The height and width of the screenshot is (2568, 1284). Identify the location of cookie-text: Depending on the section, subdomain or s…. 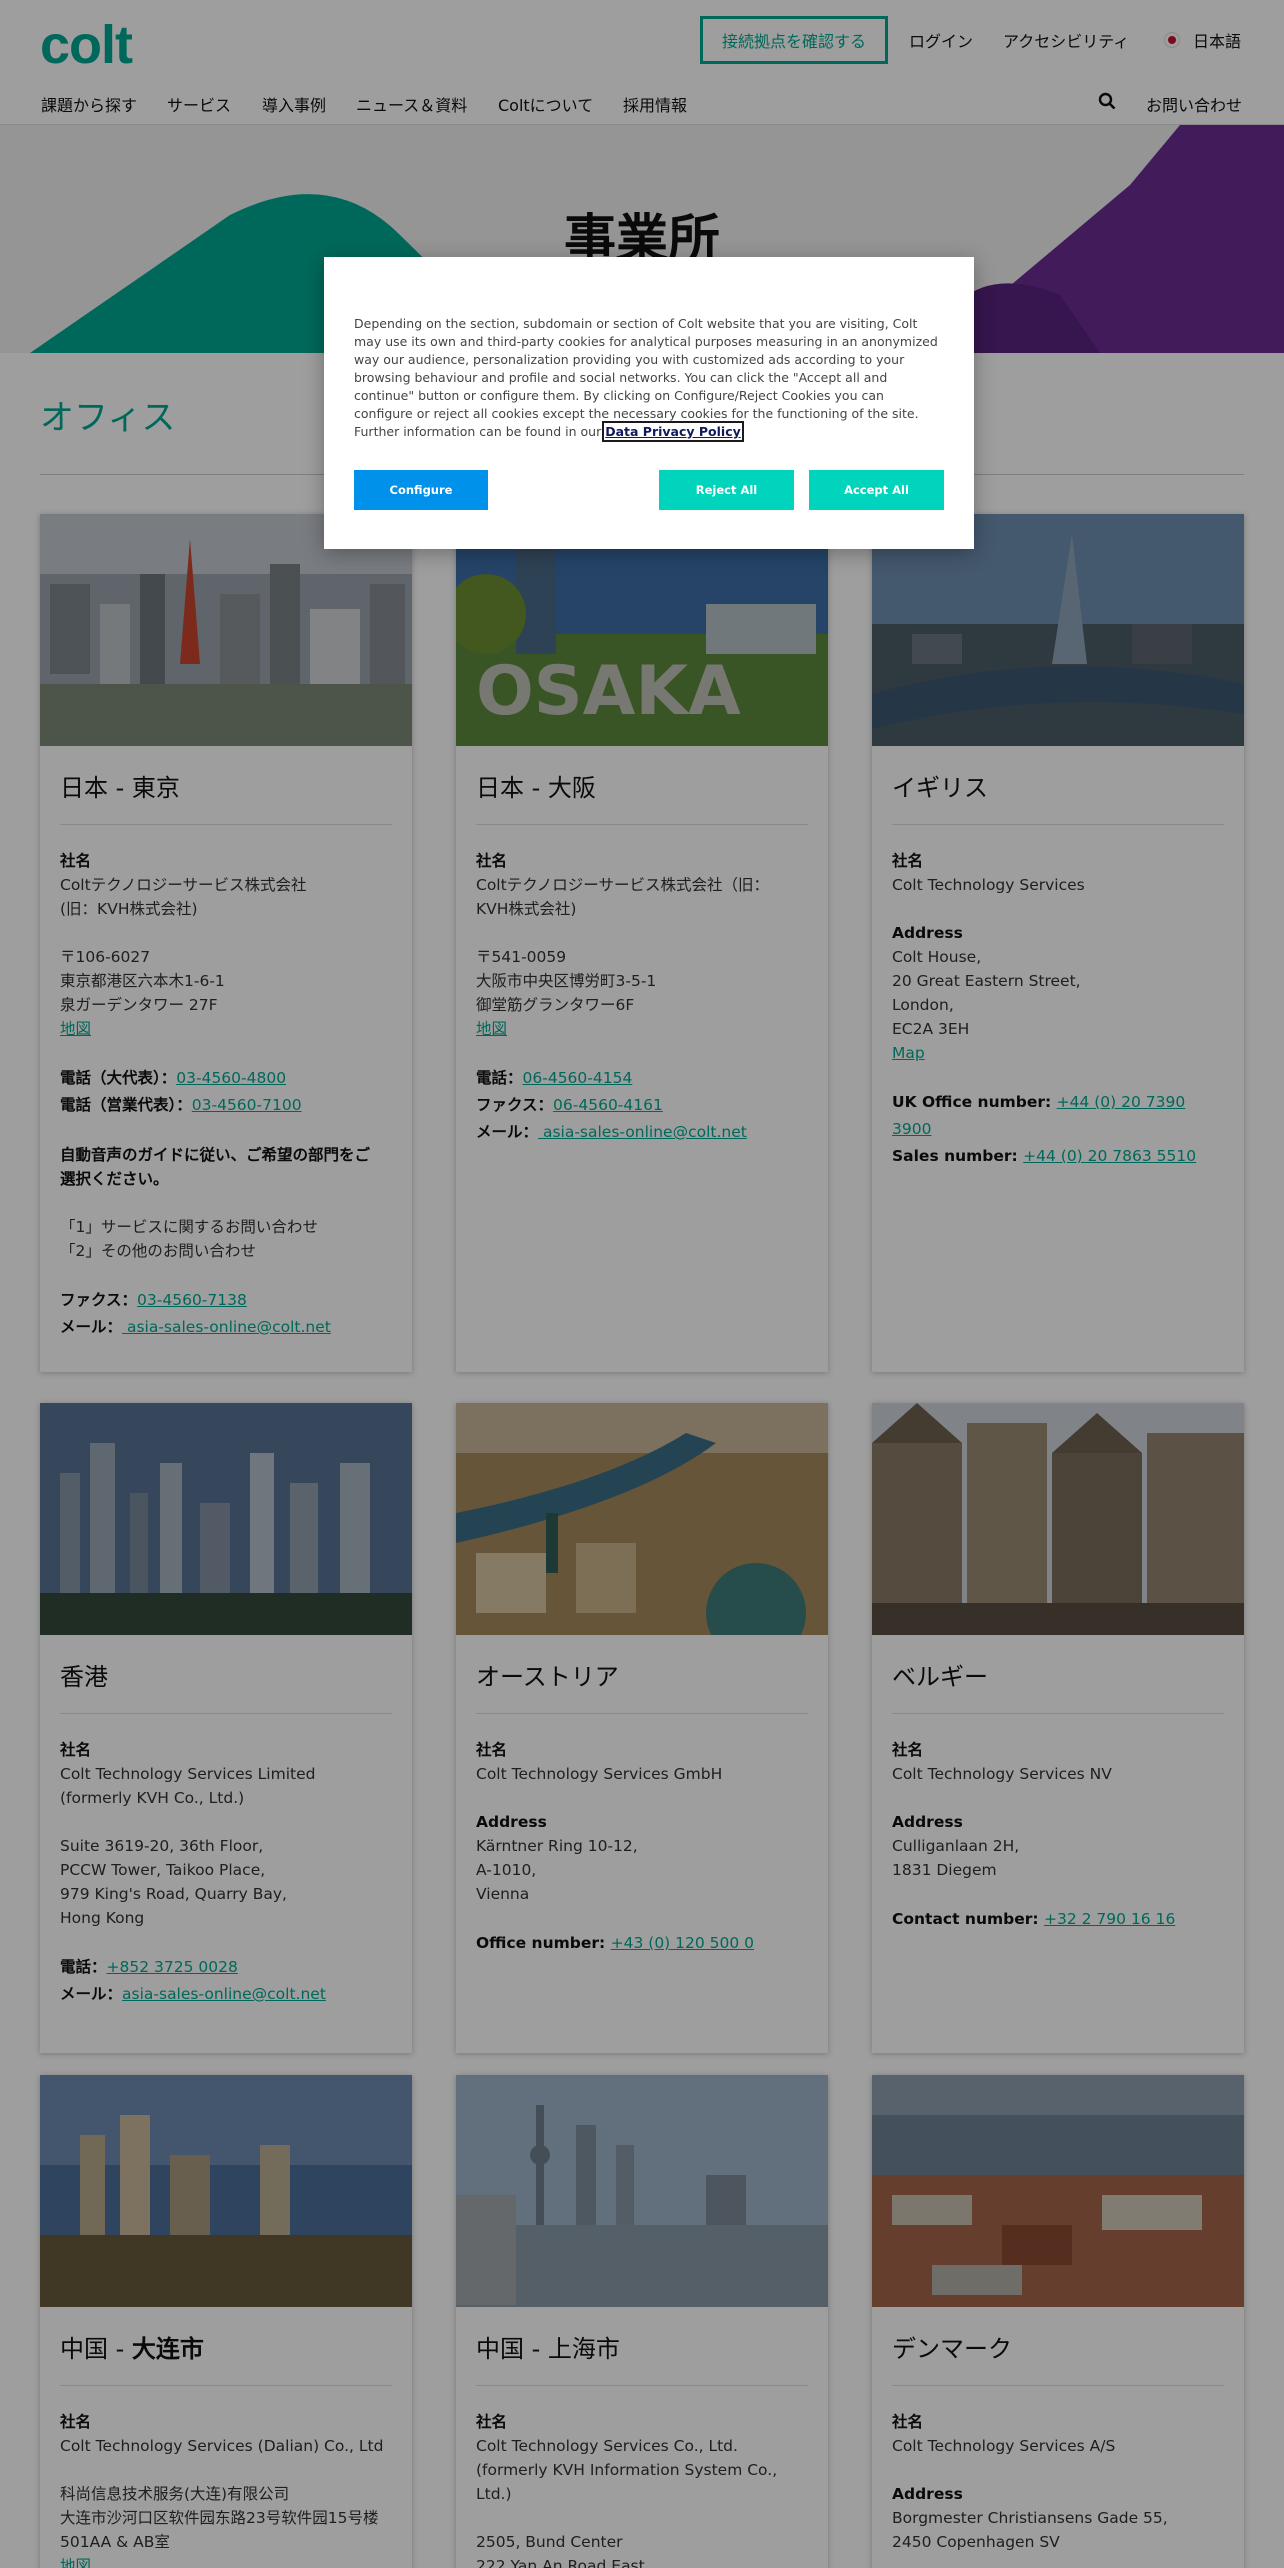
(646, 379).